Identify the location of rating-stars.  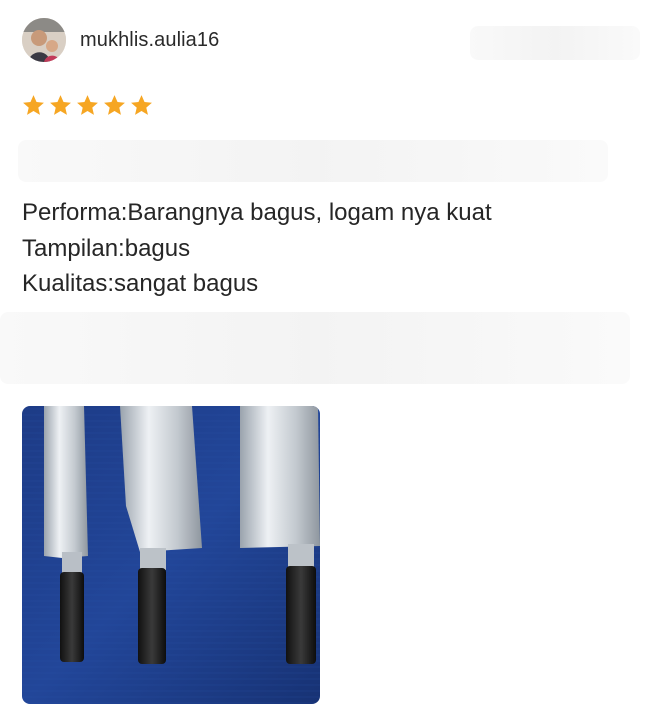
(87, 105).